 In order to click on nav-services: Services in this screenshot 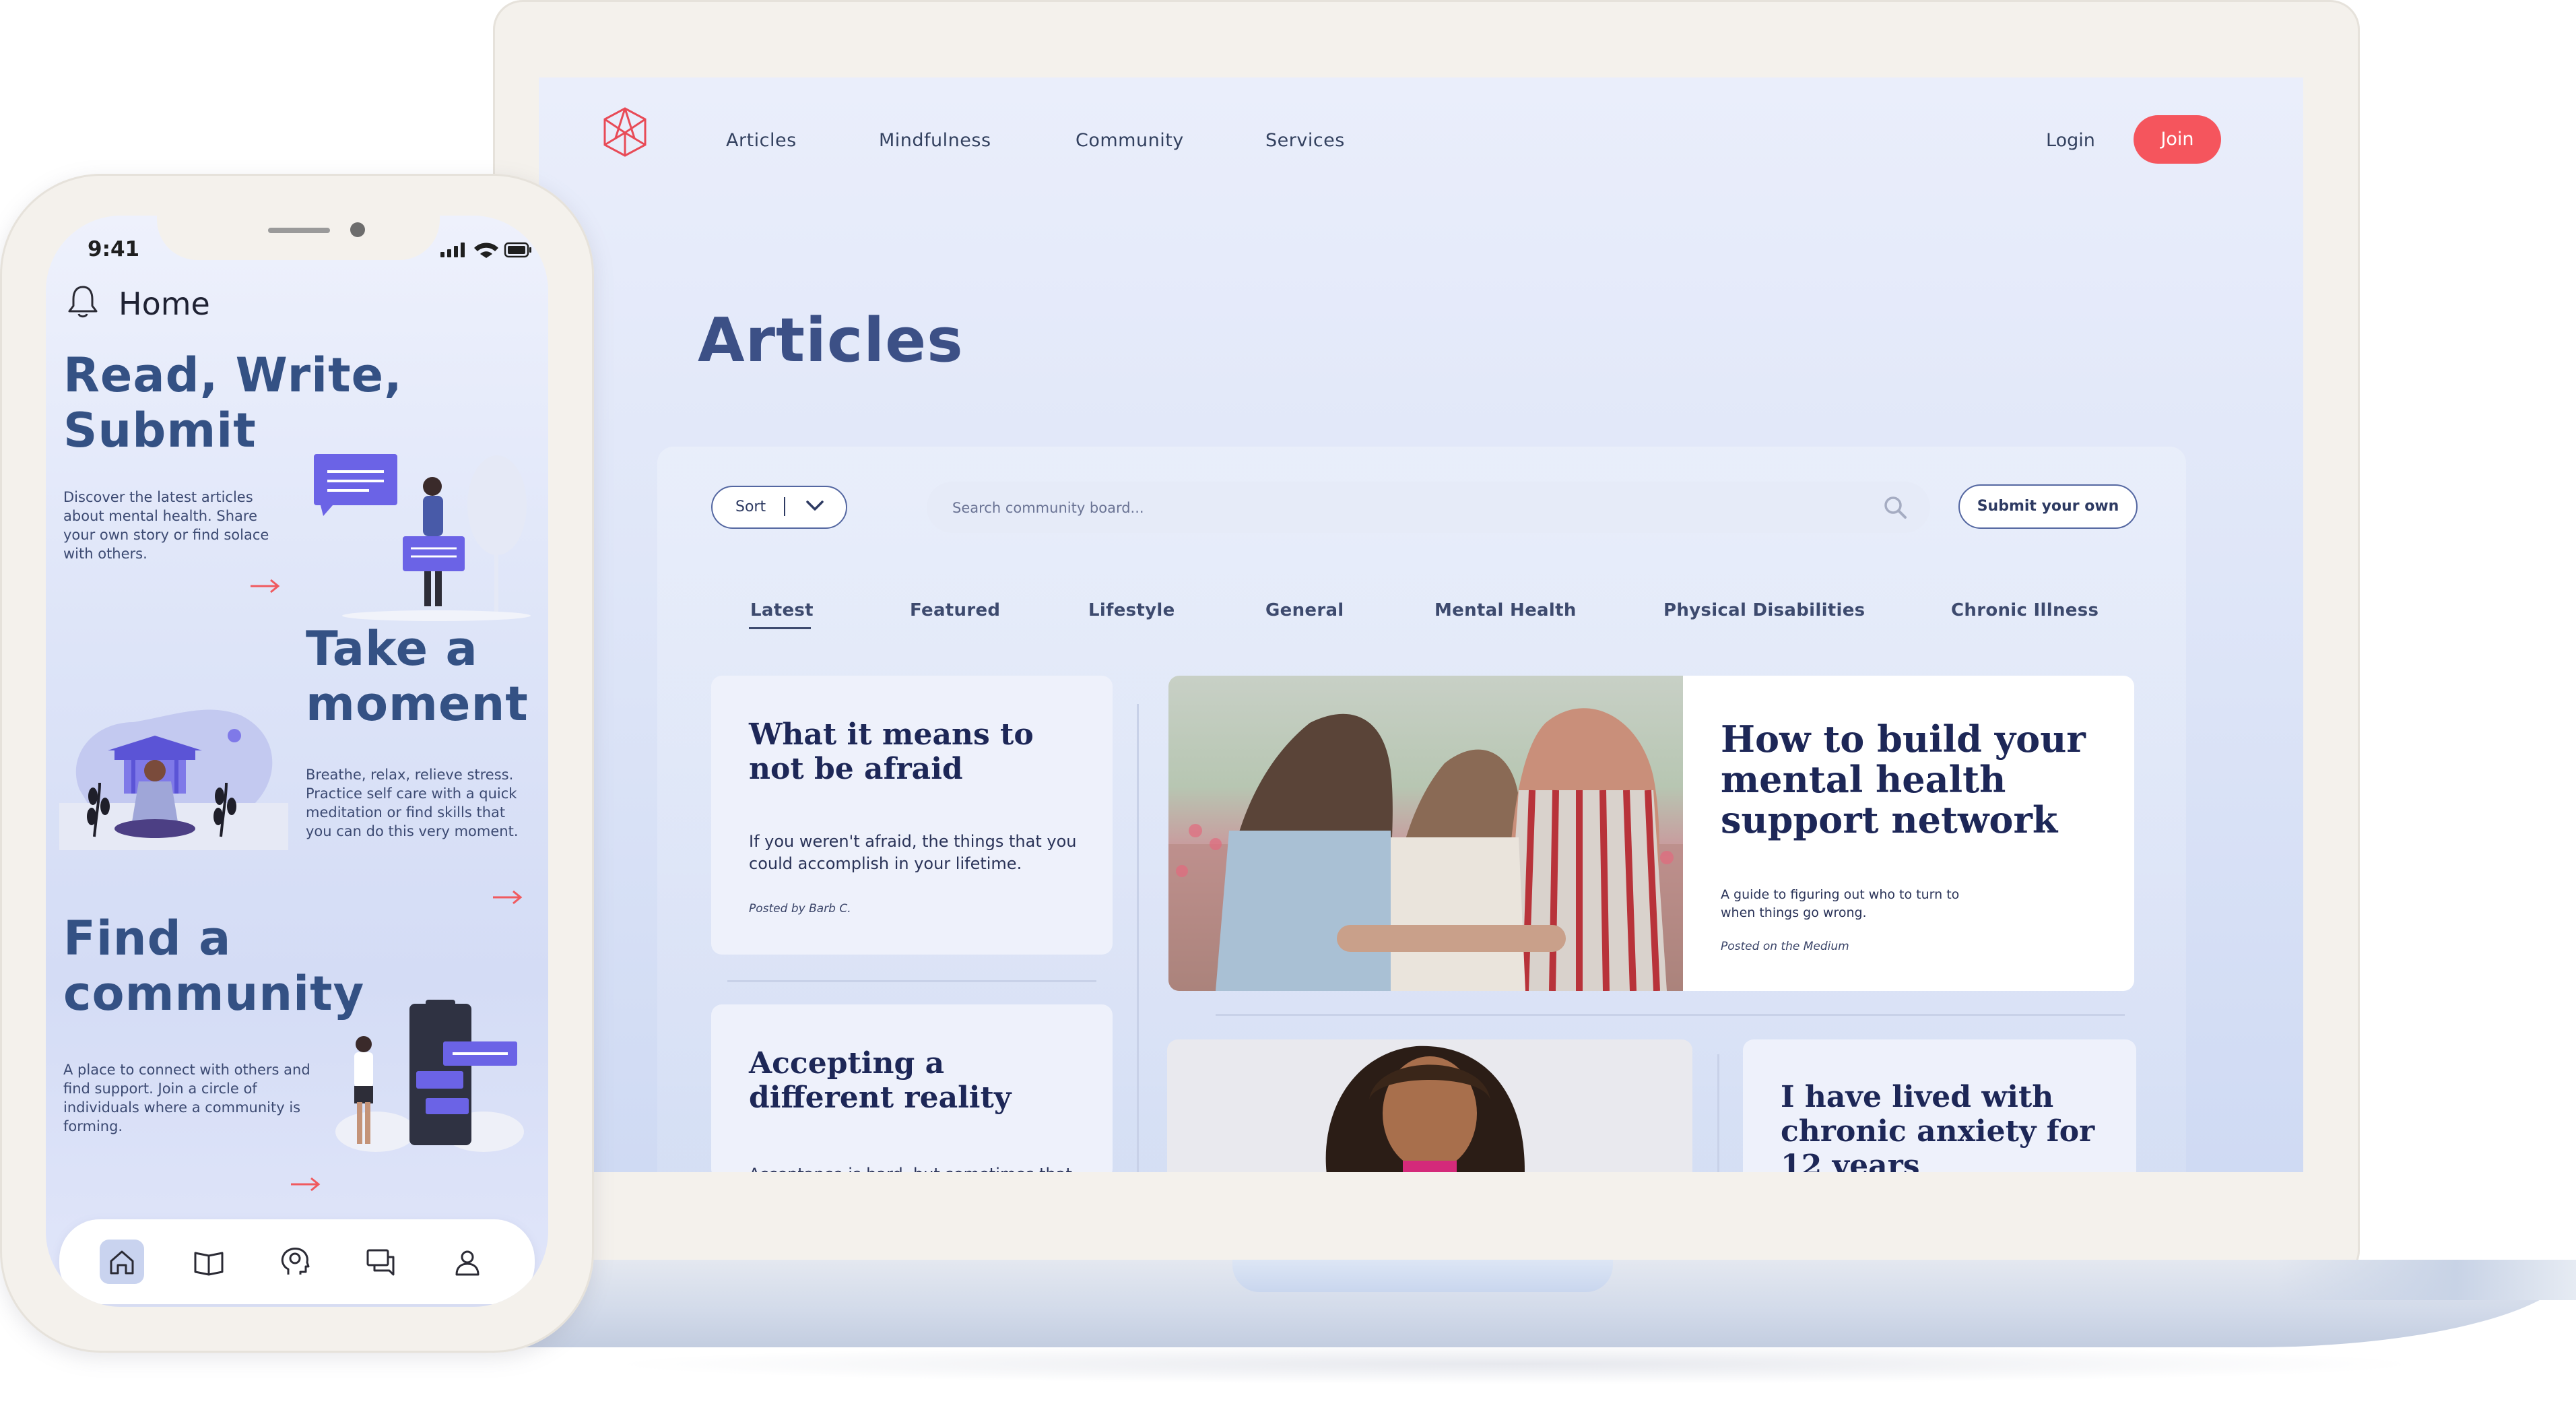, I will do `click(1305, 140)`.